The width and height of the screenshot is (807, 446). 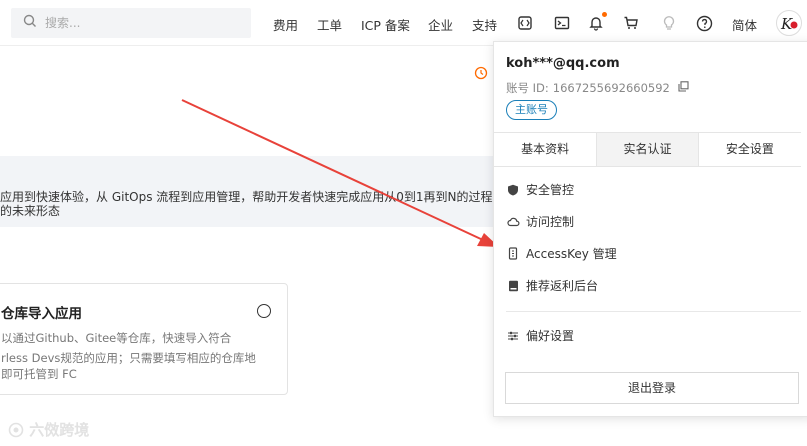 I want to click on search-input, so click(x=135, y=23).